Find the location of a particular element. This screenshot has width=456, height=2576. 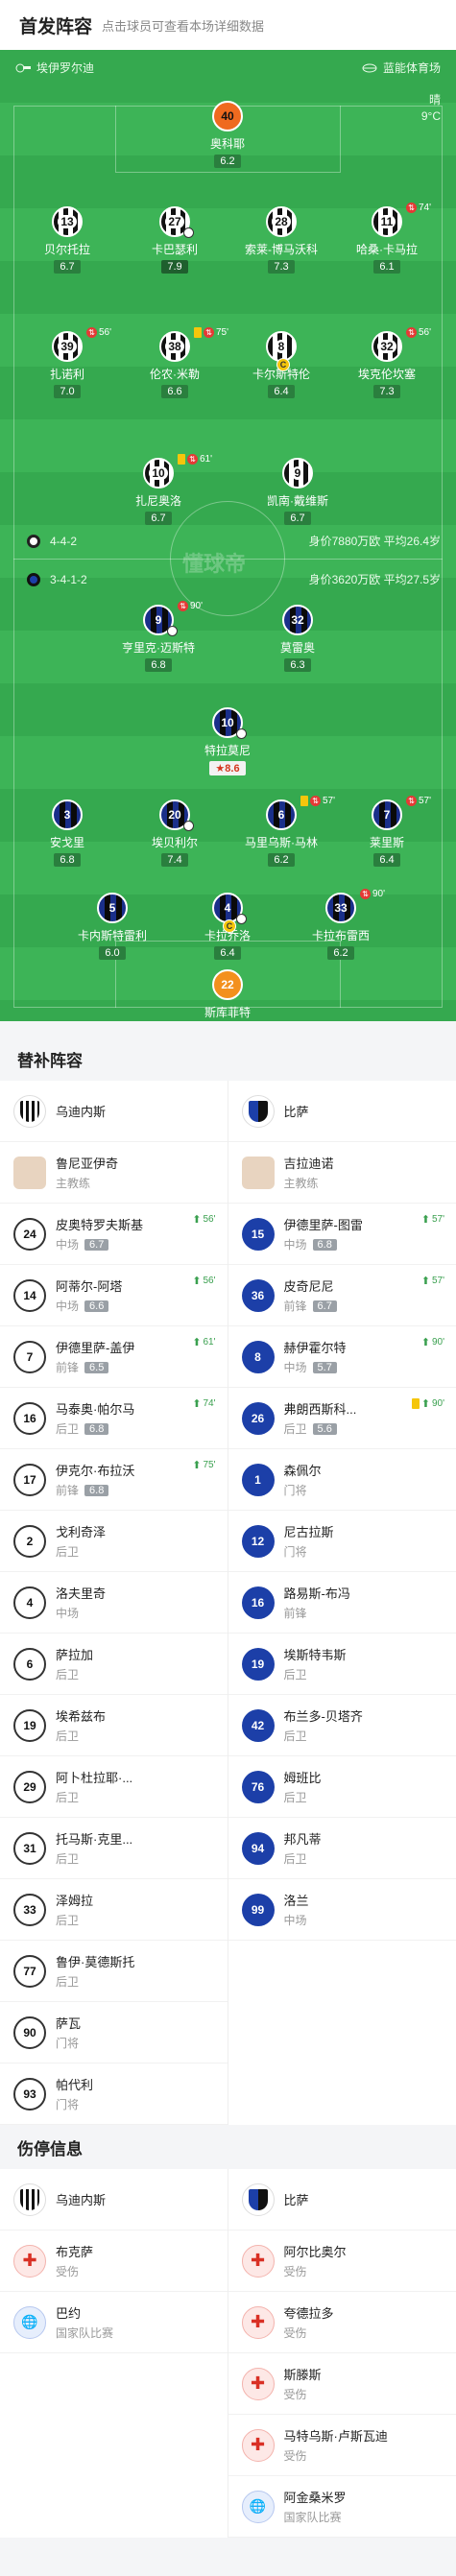

sub-player-row: 1森佩尔门将 is located at coordinates (342, 1480).